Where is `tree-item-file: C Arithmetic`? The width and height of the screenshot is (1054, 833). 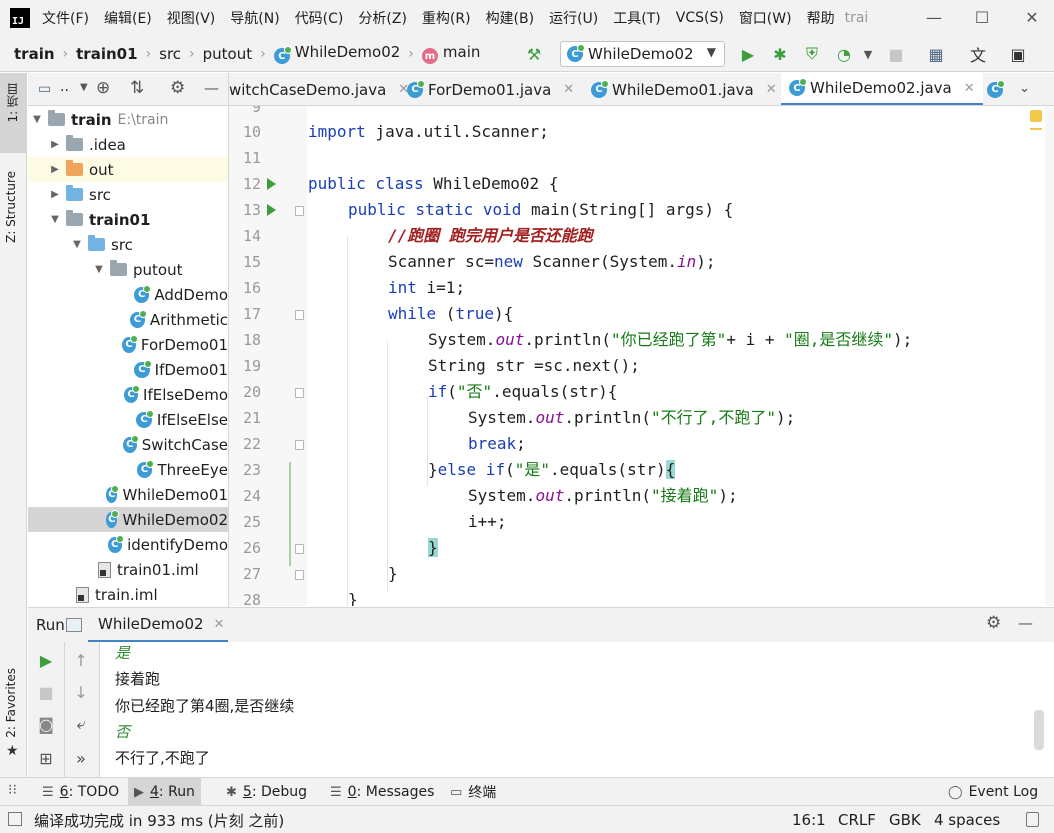
tree-item-file: C Arithmetic is located at coordinates (128, 319).